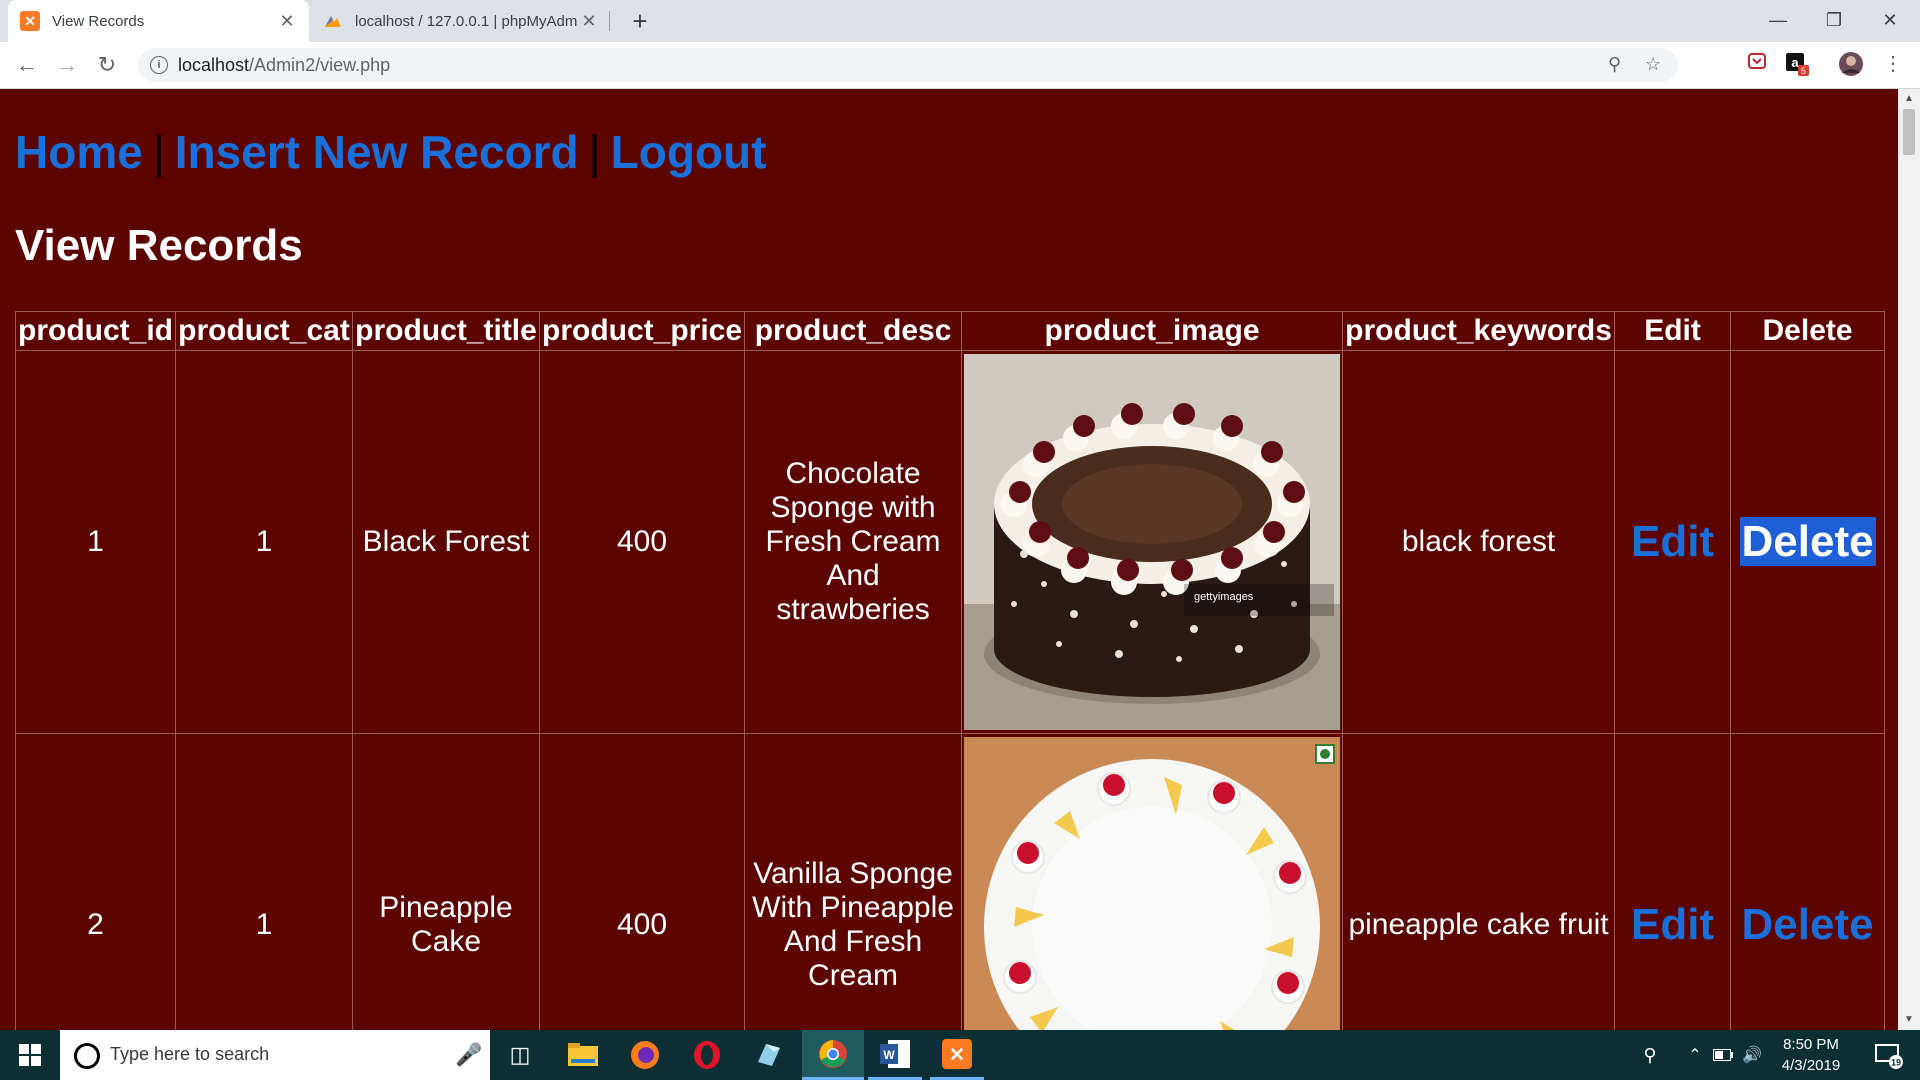 This screenshot has width=1920, height=1080. Describe the element at coordinates (30, 1055) in the screenshot. I see `windows-start-icon` at that location.